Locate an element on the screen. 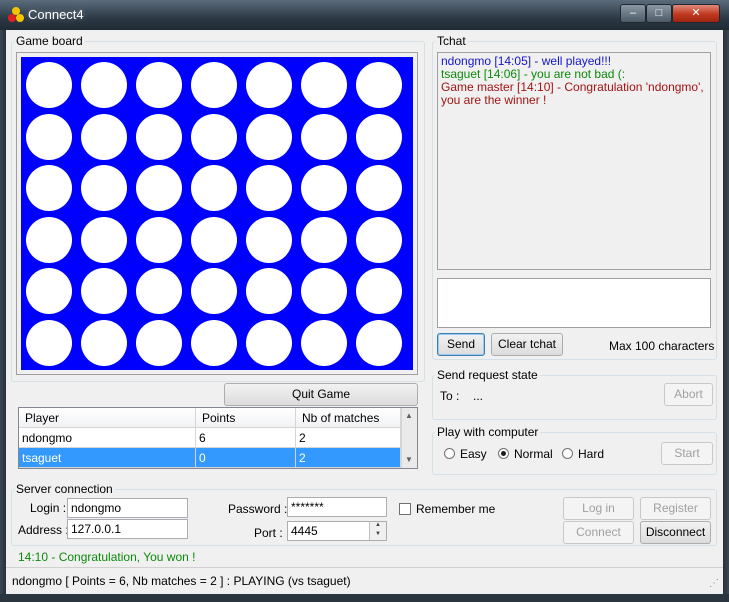 The height and width of the screenshot is (602, 729). close-icon: ✕ is located at coordinates (696, 13).